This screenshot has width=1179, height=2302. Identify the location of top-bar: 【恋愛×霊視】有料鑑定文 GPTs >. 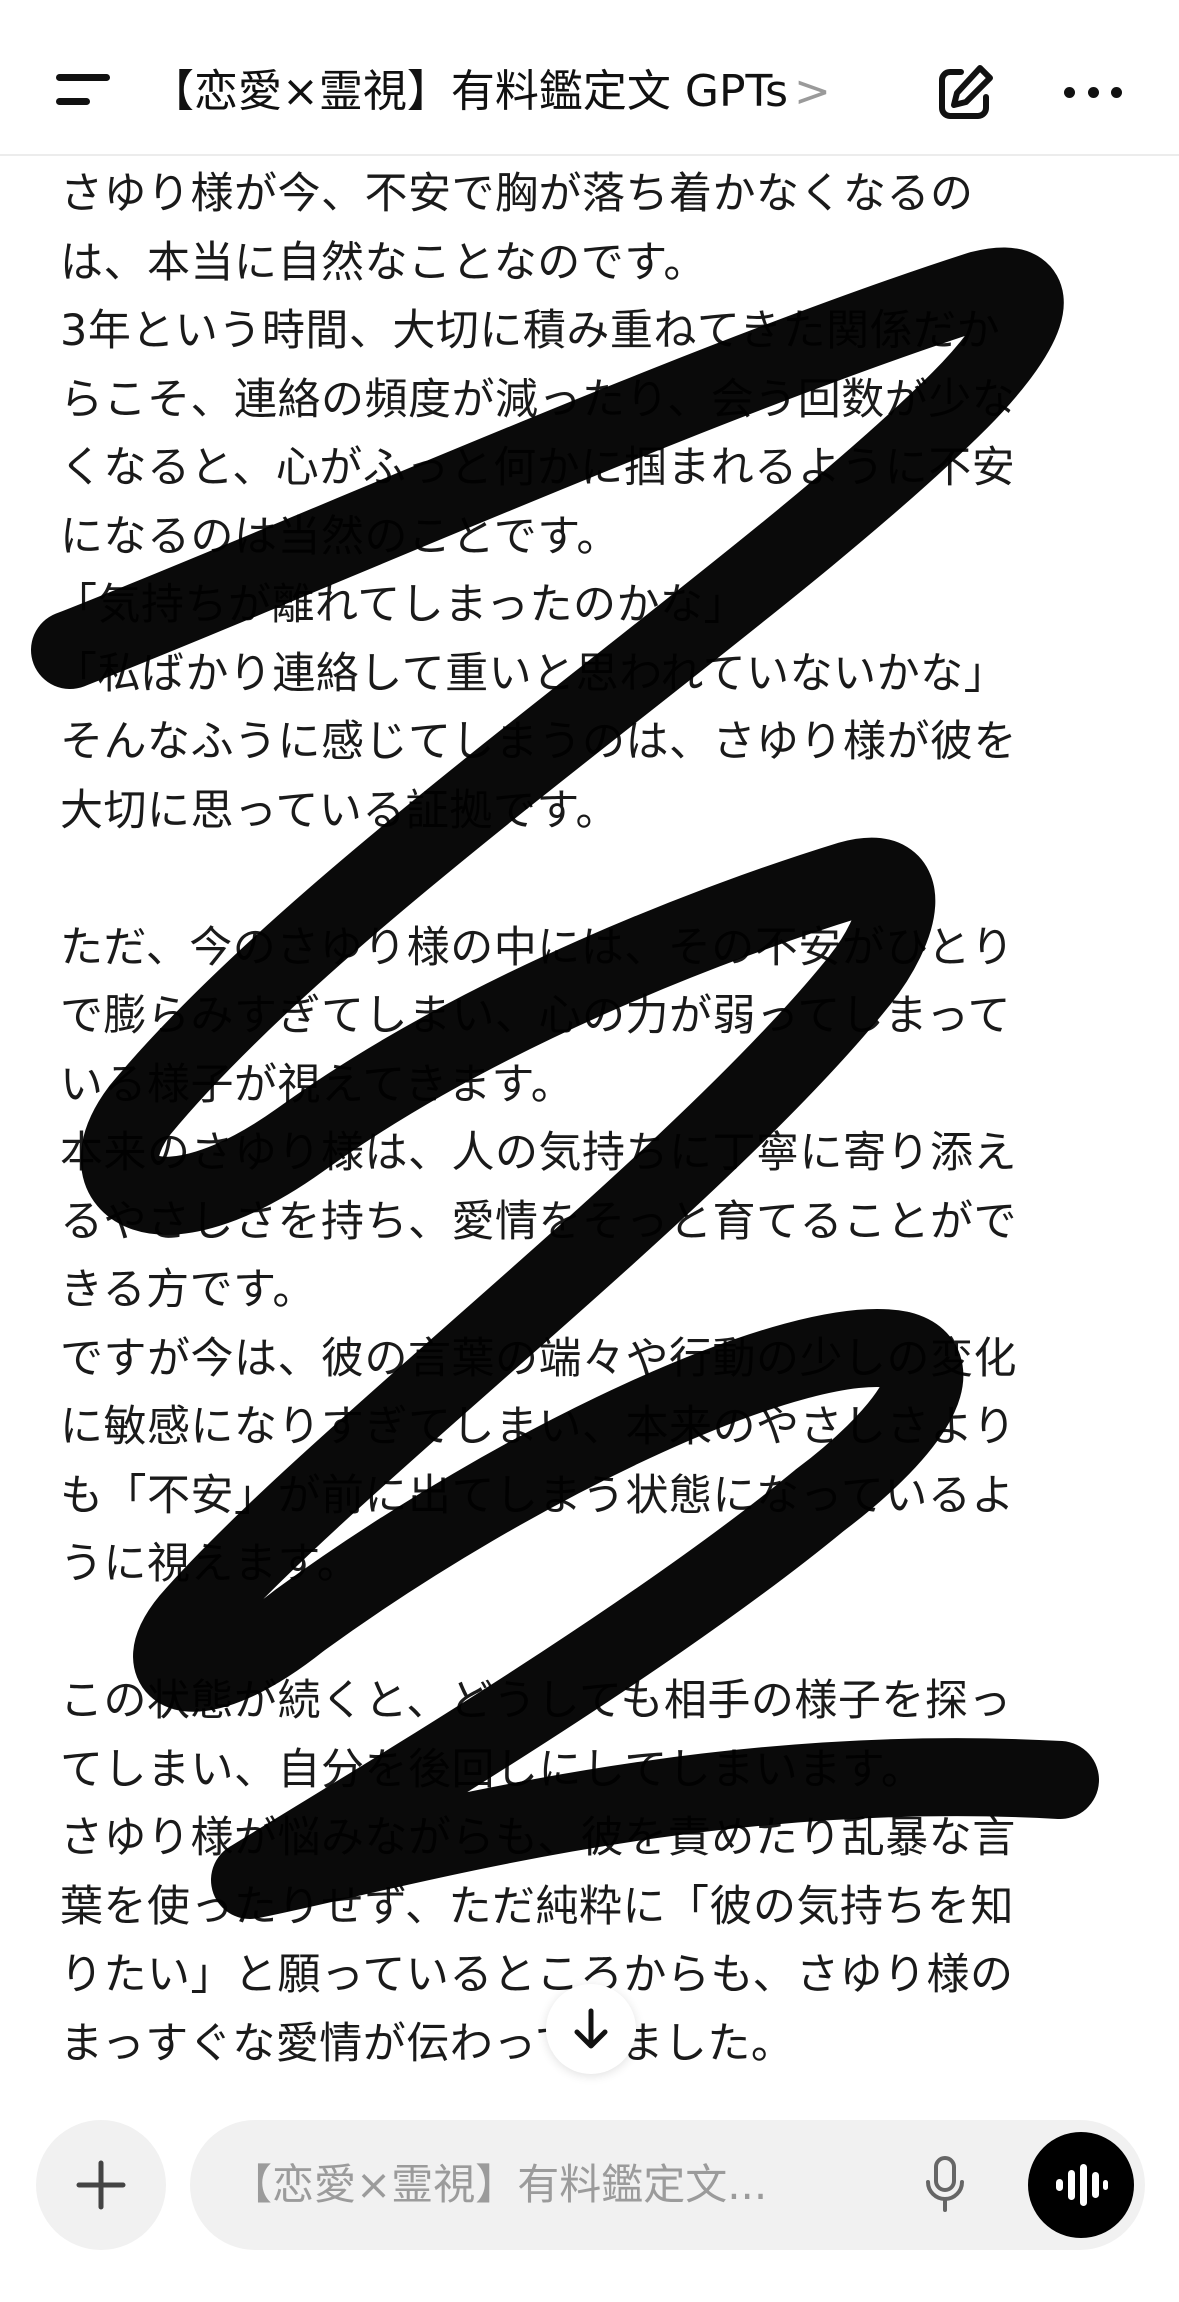
(589, 78).